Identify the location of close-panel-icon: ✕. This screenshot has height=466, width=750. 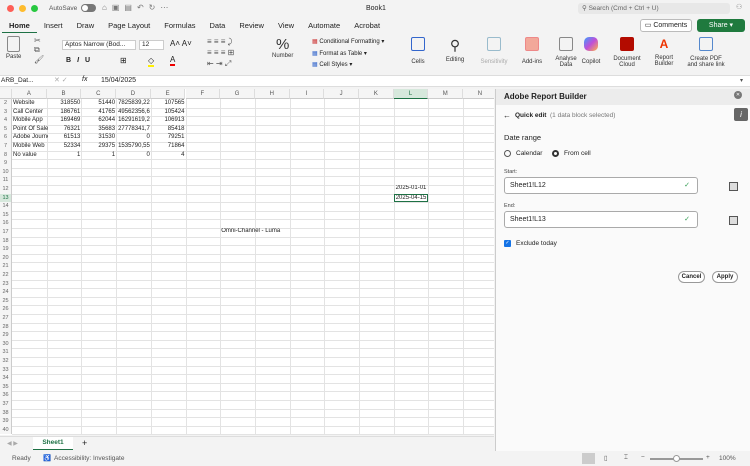
(738, 95).